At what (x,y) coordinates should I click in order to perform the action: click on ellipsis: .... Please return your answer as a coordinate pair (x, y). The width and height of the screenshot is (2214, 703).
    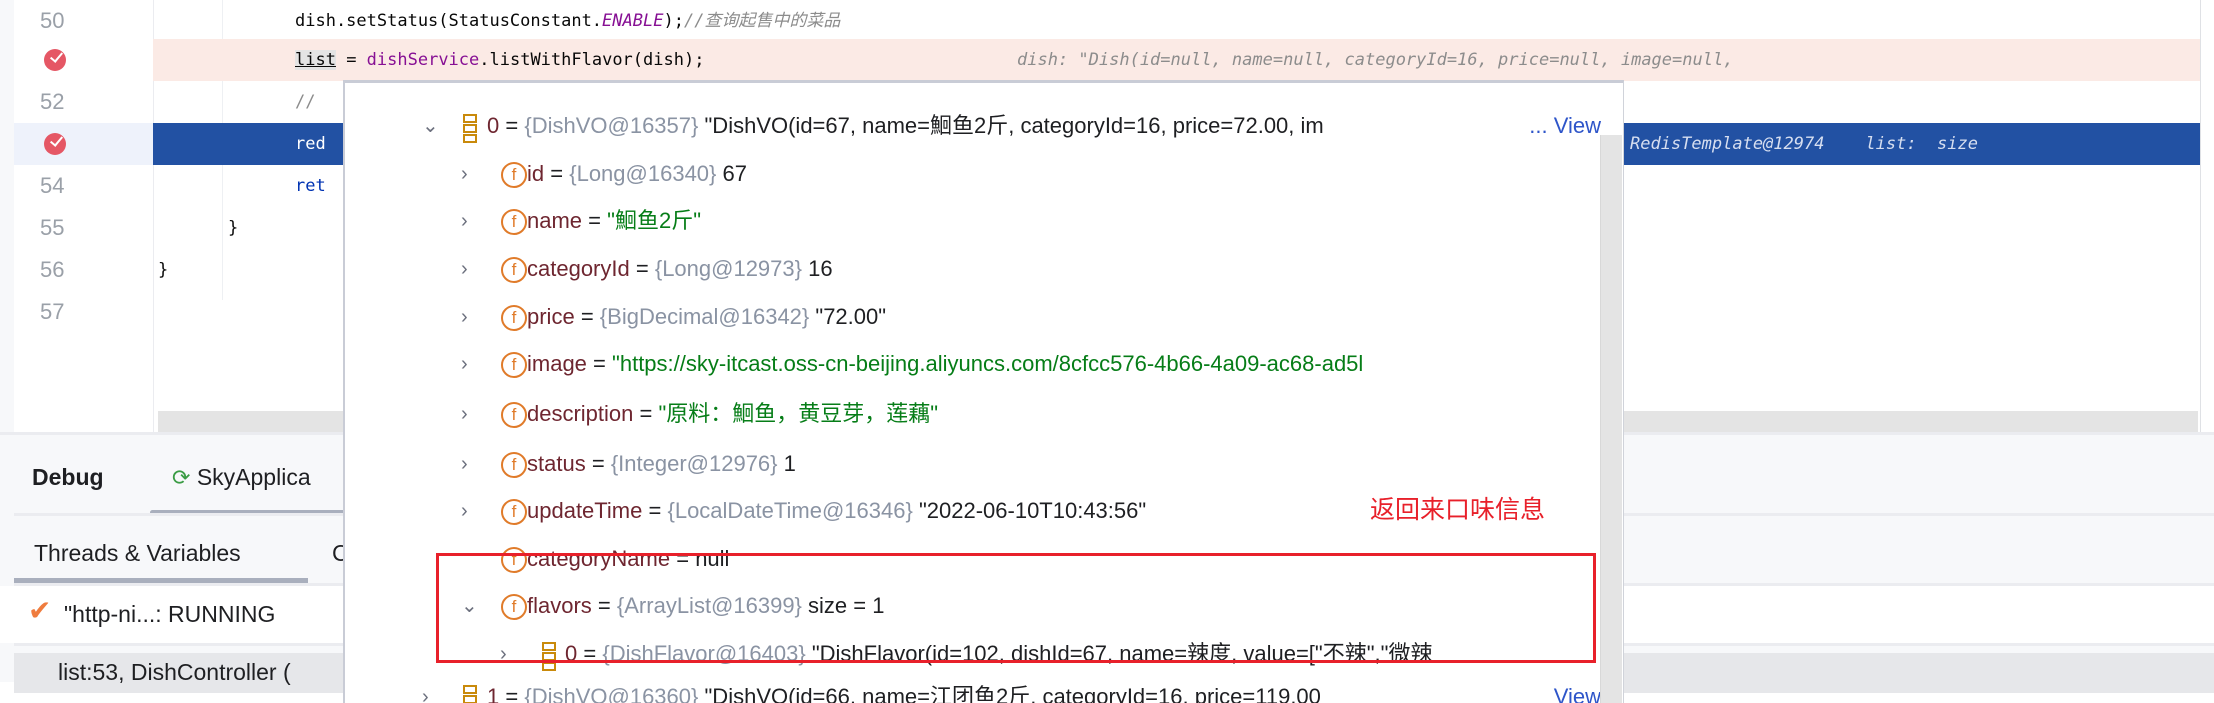
    Looking at the image, I should click on (1538, 125).